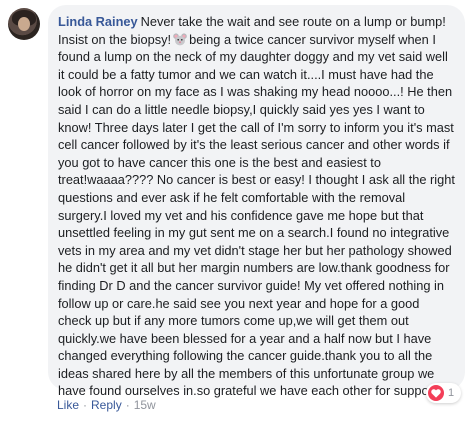  Describe the element at coordinates (436, 393) in the screenshot. I see `heart-icon` at that location.